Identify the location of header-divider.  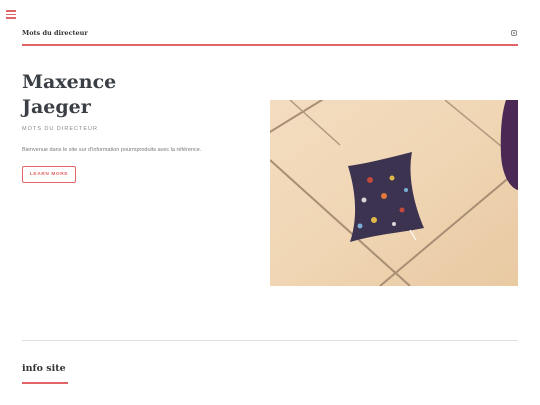
(270, 45).